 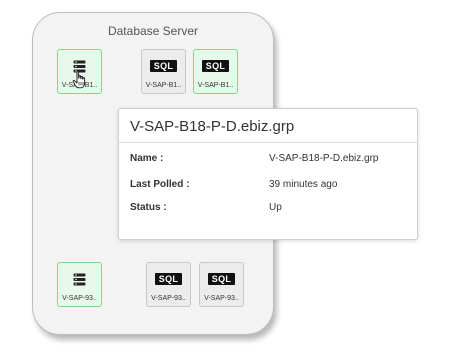 What do you see at coordinates (268, 142) in the screenshot?
I see `tooltip-divider` at bounding box center [268, 142].